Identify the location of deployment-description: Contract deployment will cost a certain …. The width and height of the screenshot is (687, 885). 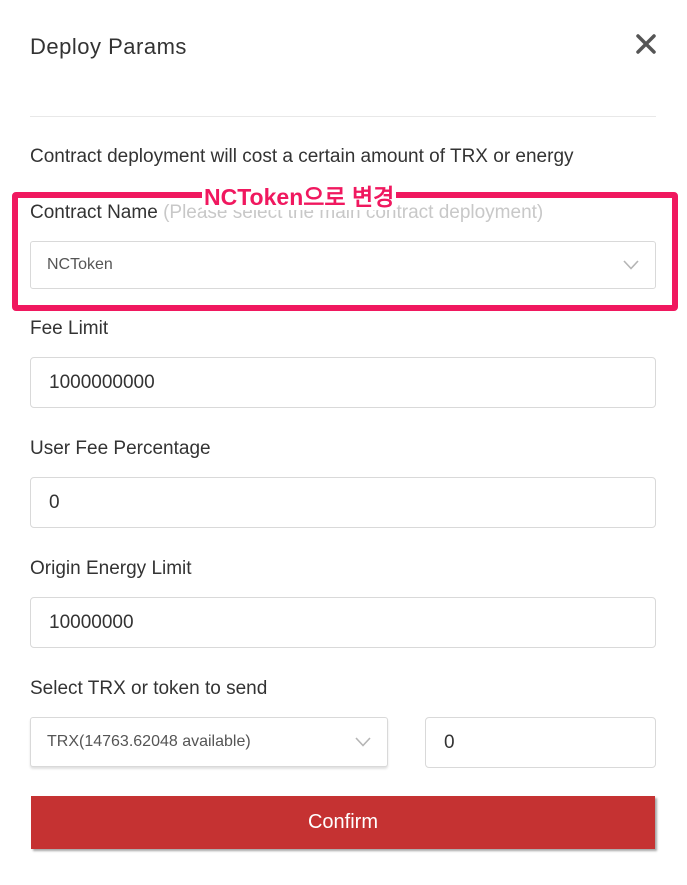
(302, 156).